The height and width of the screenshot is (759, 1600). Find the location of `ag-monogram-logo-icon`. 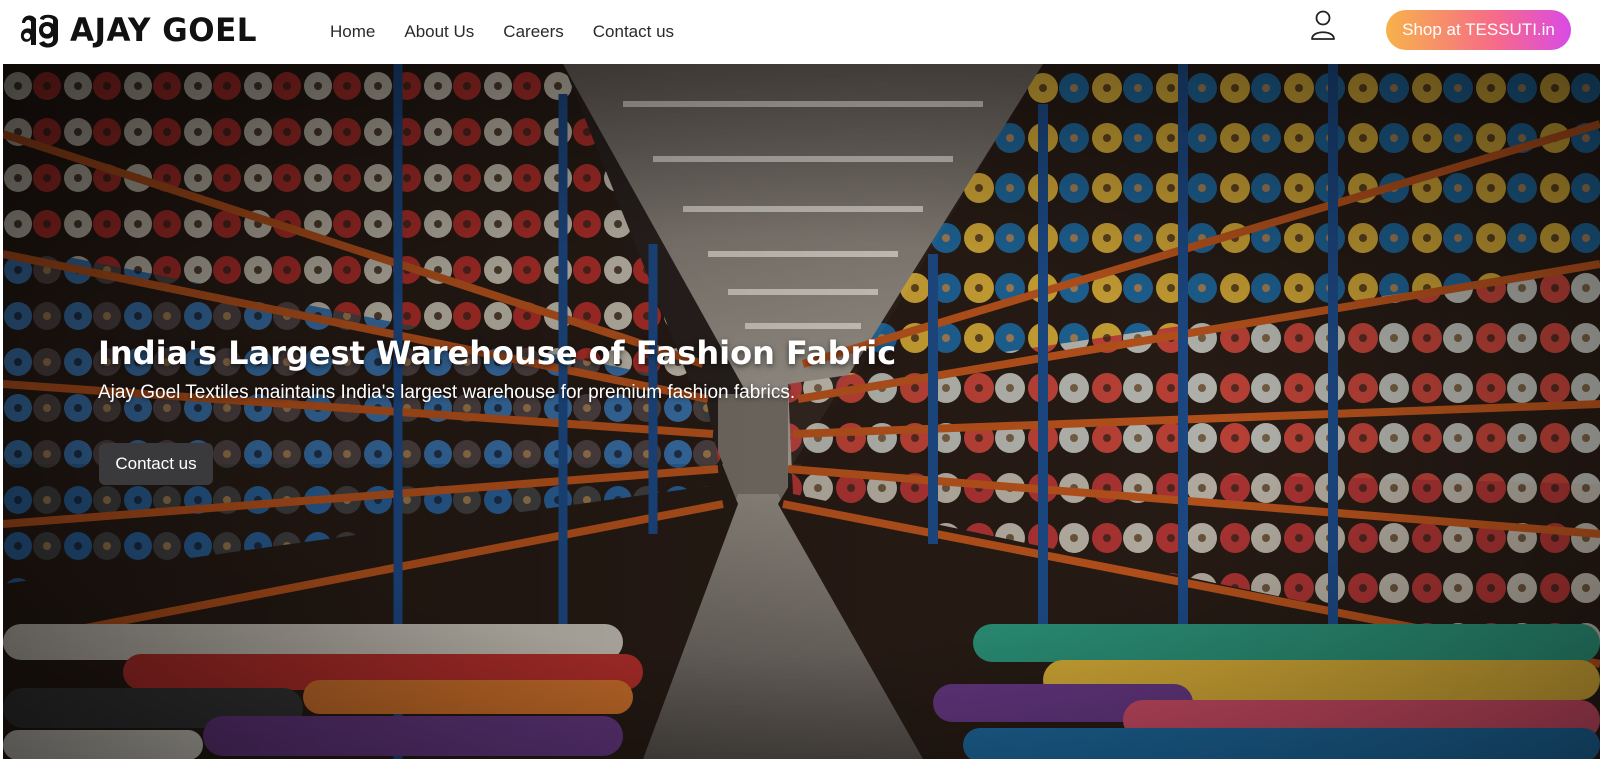

ag-monogram-logo-icon is located at coordinates (40, 31).